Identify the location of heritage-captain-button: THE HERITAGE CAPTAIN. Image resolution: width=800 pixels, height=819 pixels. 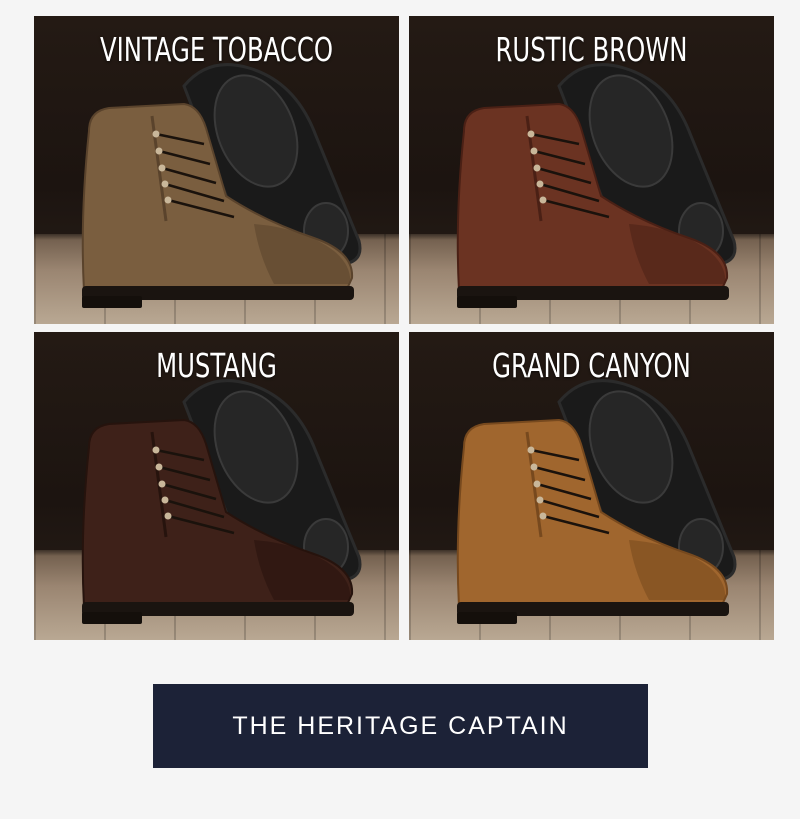
(400, 726).